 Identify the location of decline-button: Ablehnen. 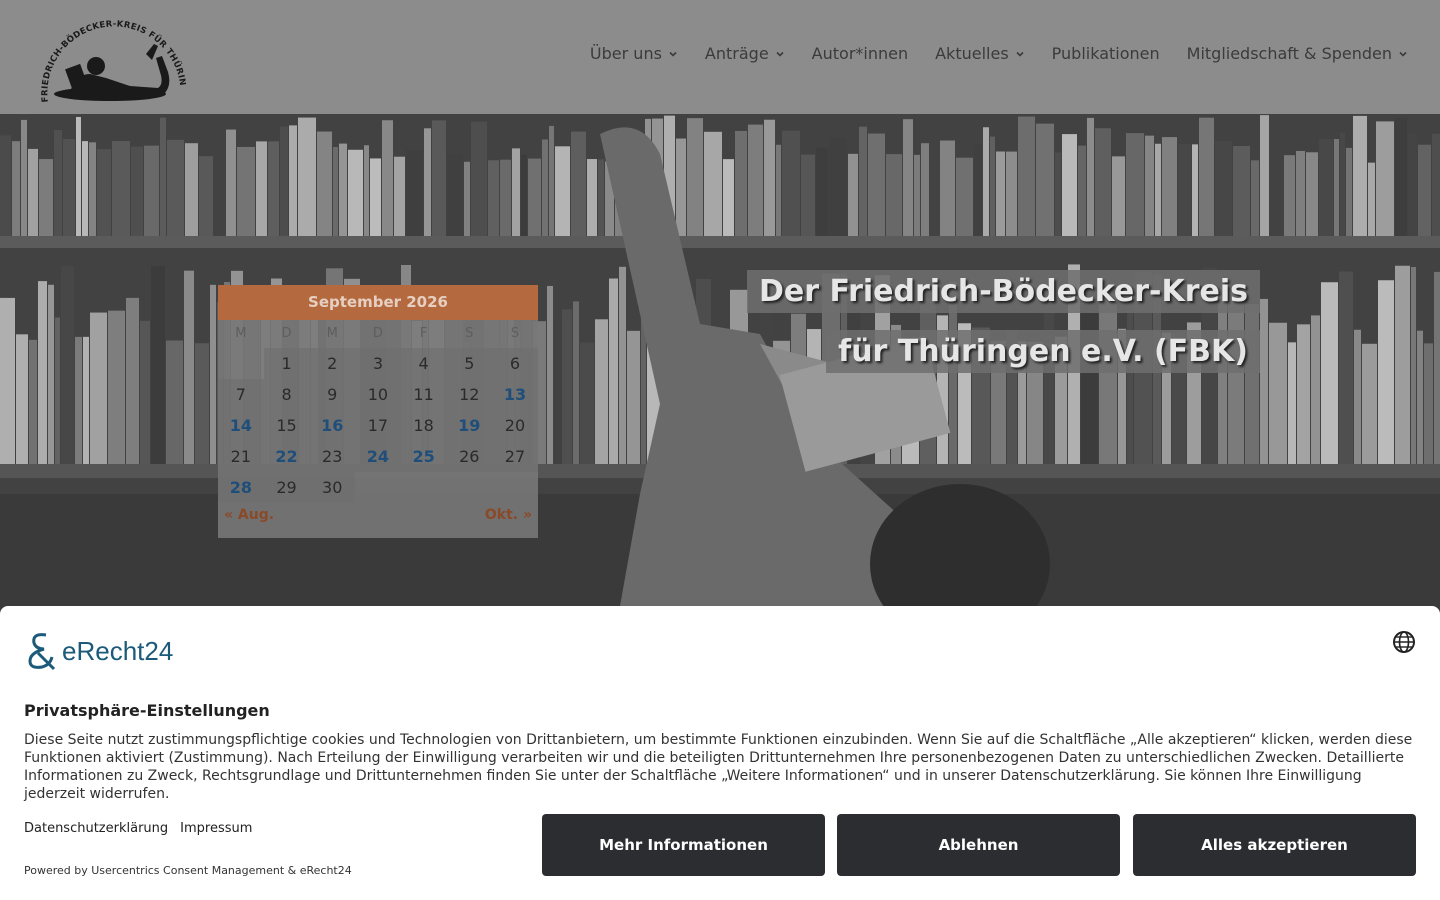
(978, 845).